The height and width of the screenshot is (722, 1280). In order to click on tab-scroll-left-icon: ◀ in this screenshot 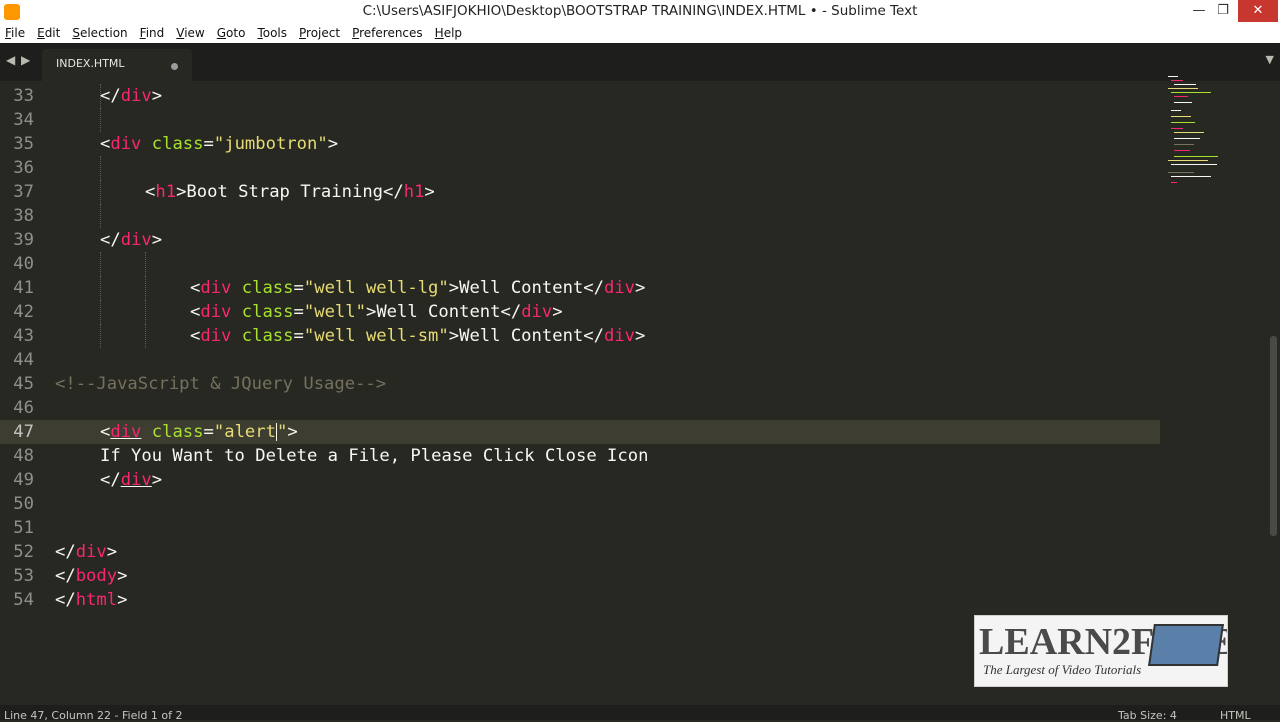, I will do `click(10, 60)`.